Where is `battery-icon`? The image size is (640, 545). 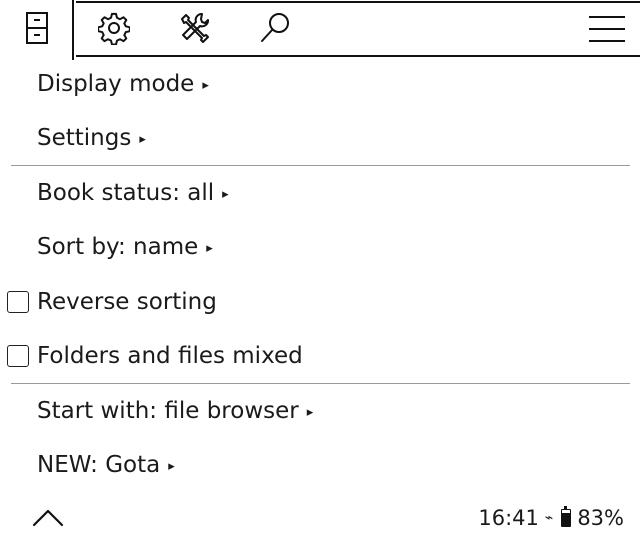 battery-icon is located at coordinates (566, 516).